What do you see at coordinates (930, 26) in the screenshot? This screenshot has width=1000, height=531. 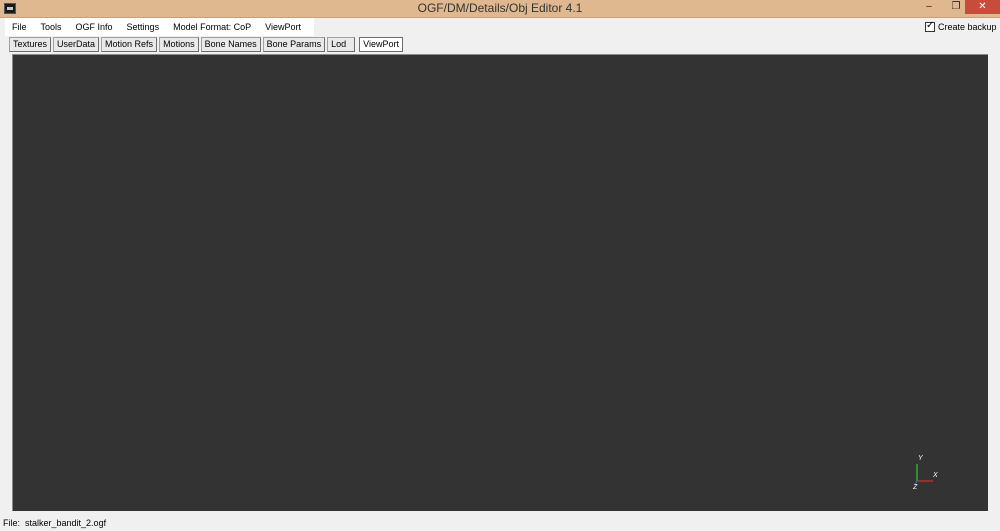 I see `create-backup-checkbox` at bounding box center [930, 26].